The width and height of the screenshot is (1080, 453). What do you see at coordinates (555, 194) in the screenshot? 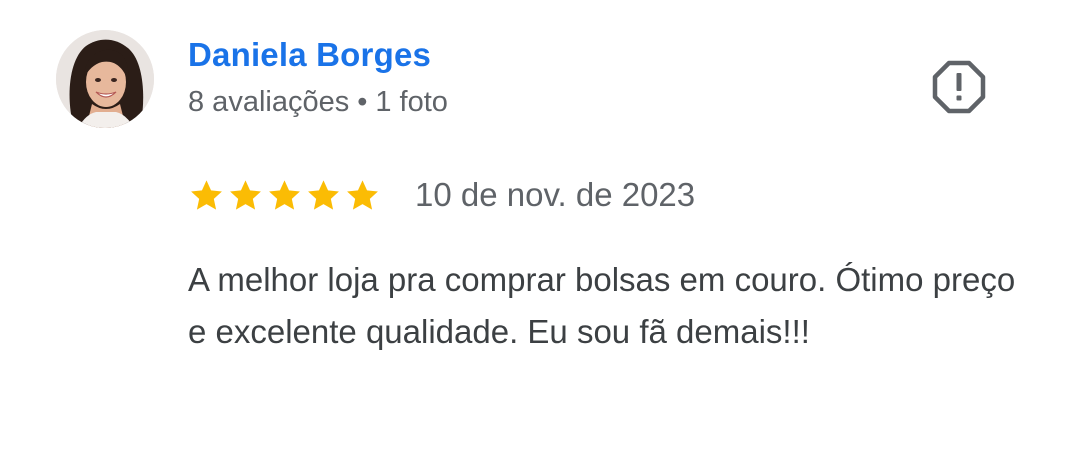
I see `review-date: 10 de nov. de 2023` at bounding box center [555, 194].